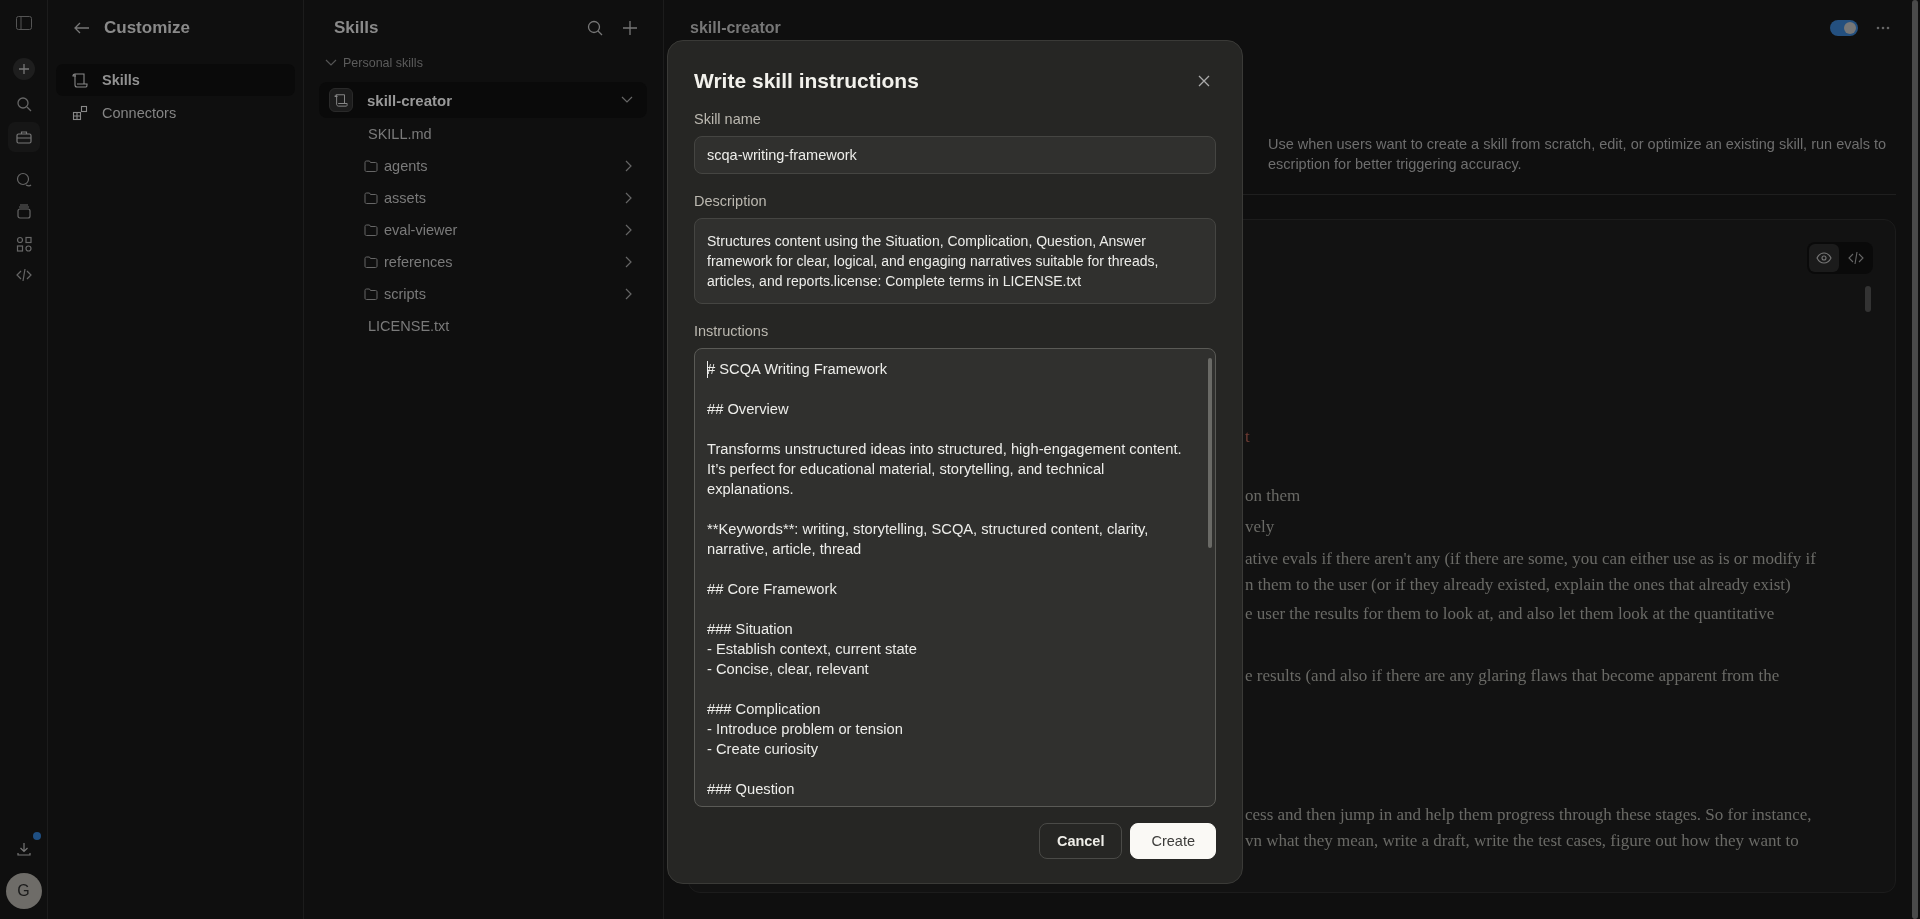 The height and width of the screenshot is (919, 1920). What do you see at coordinates (1824, 258) in the screenshot?
I see `eye-icon` at bounding box center [1824, 258].